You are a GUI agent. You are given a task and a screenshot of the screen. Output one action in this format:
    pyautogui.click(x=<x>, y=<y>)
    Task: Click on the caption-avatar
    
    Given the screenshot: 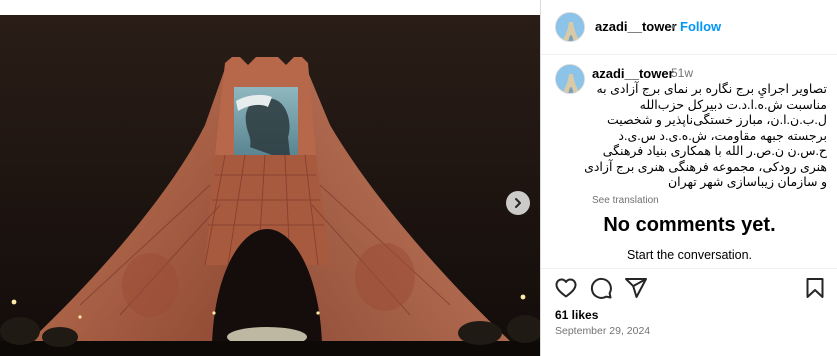 What is the action you would take?
    pyautogui.click(x=570, y=79)
    